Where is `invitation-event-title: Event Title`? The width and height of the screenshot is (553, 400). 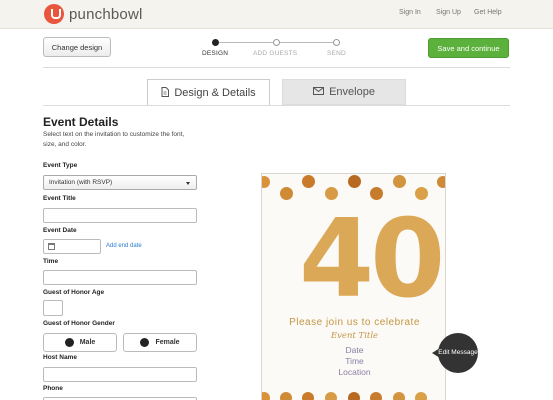
invitation-event-title: Event Title is located at coordinates (353, 336).